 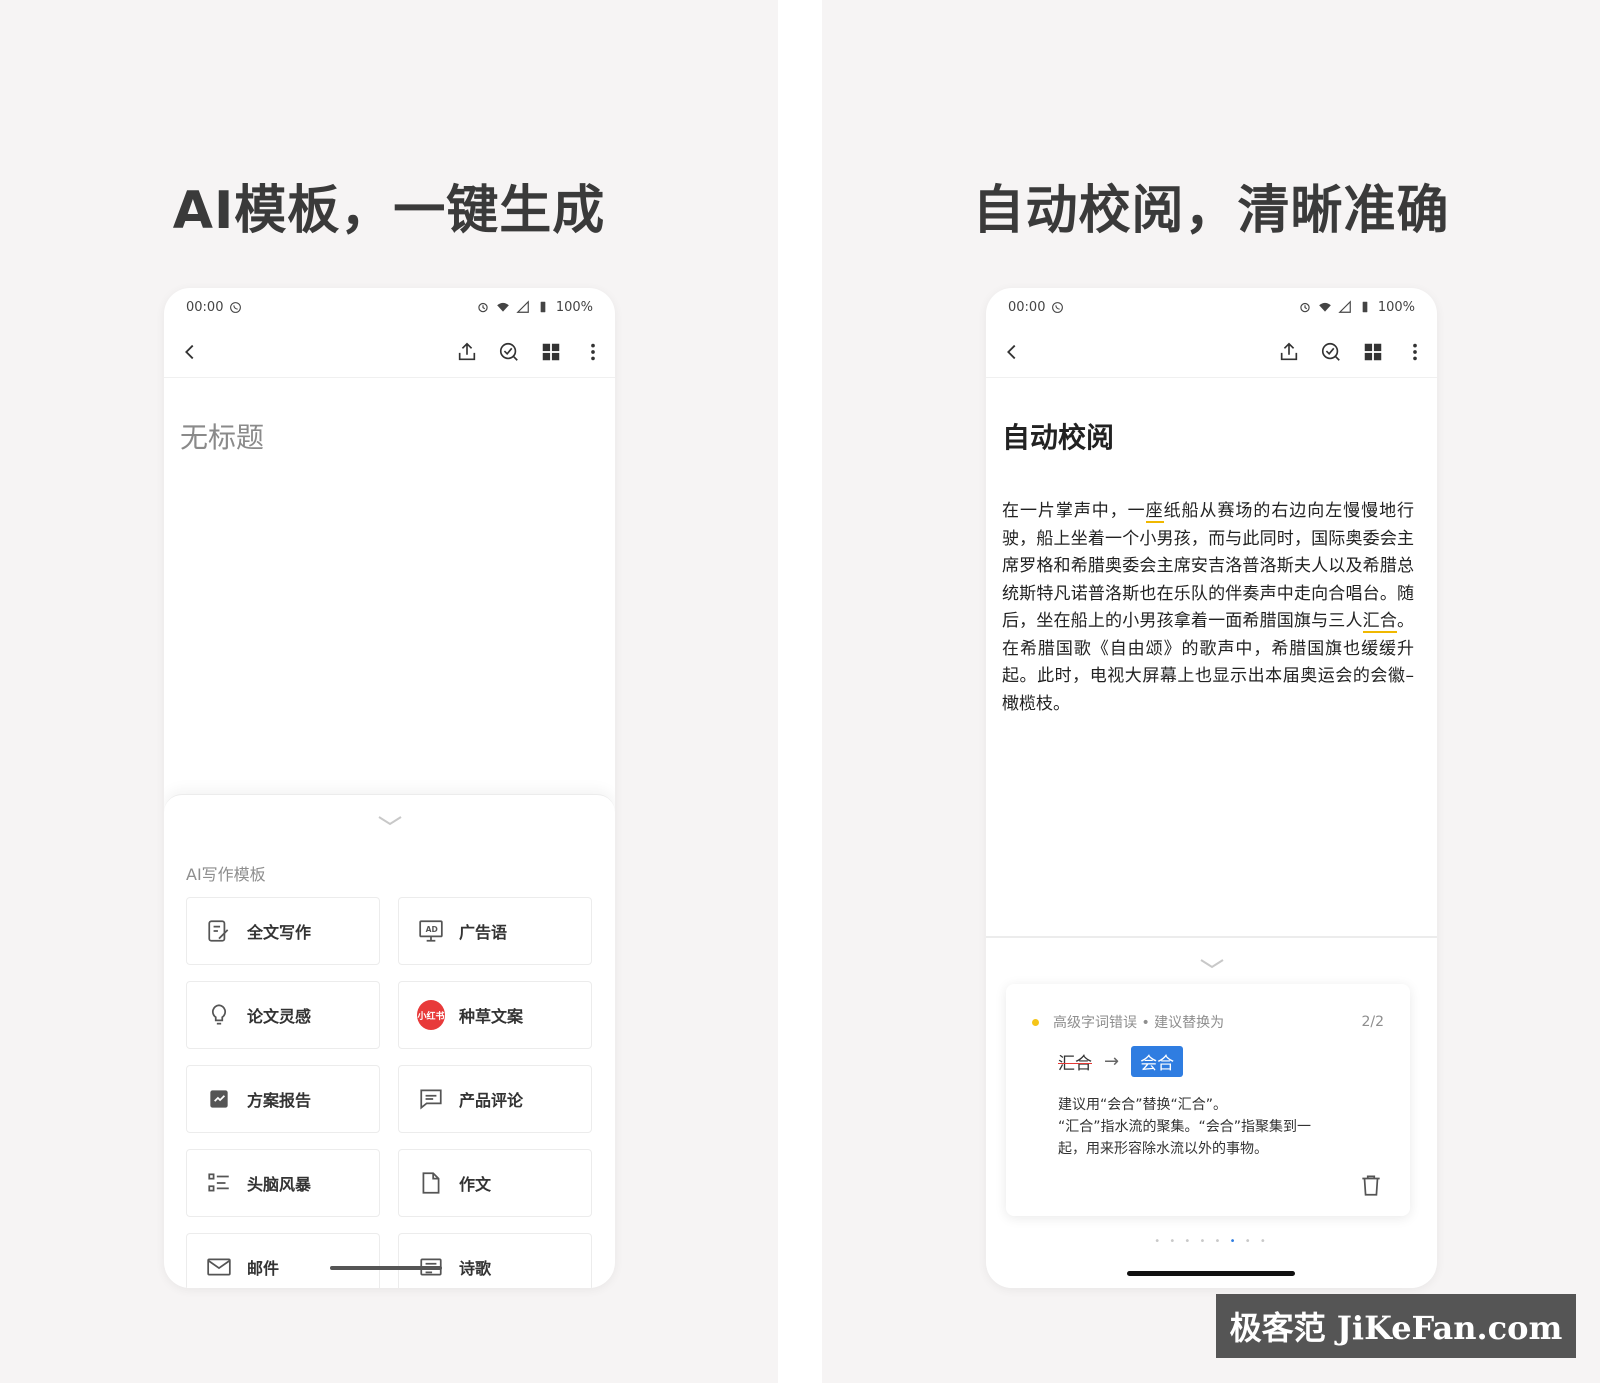 I want to click on pager-dots: • •, so click(x=1256, y=1241).